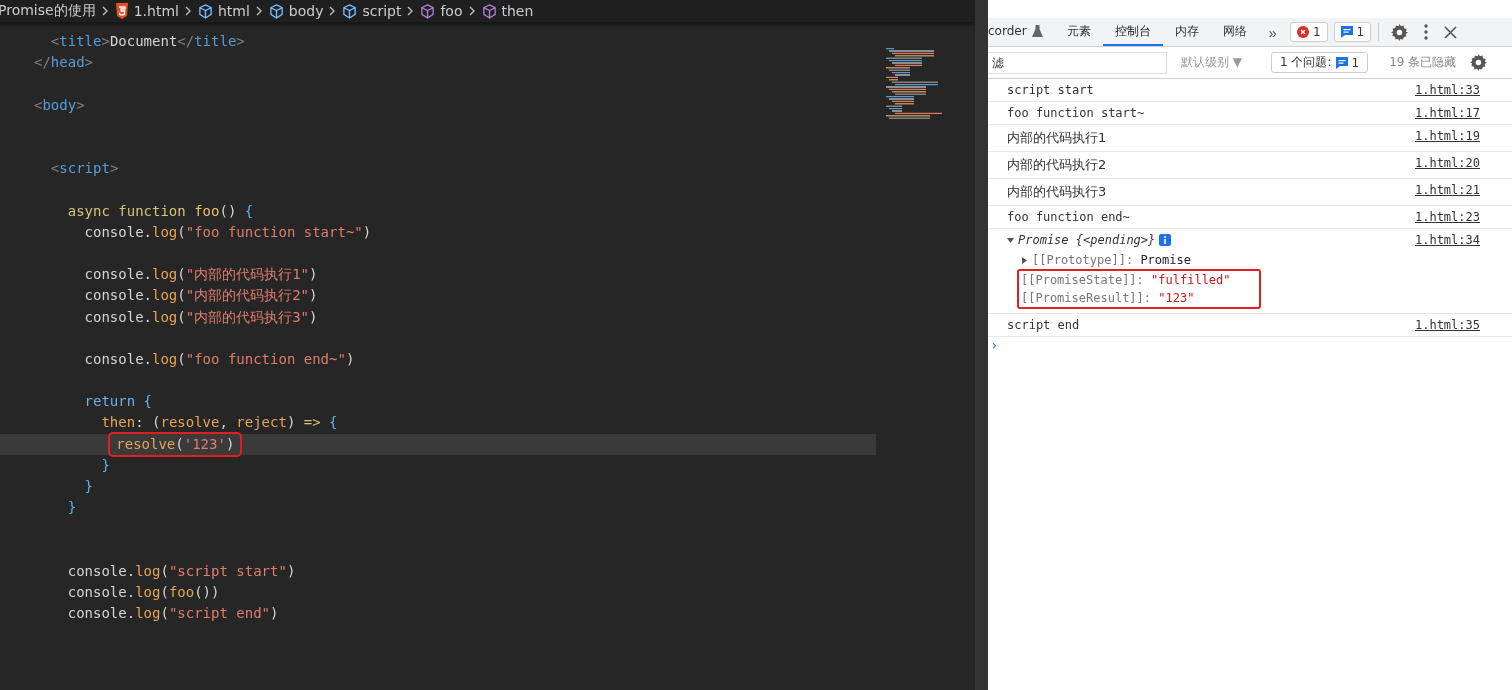 Image resolution: width=1512 pixels, height=690 pixels. What do you see at coordinates (1021, 32) in the screenshot?
I see `panel-tab: corder` at bounding box center [1021, 32].